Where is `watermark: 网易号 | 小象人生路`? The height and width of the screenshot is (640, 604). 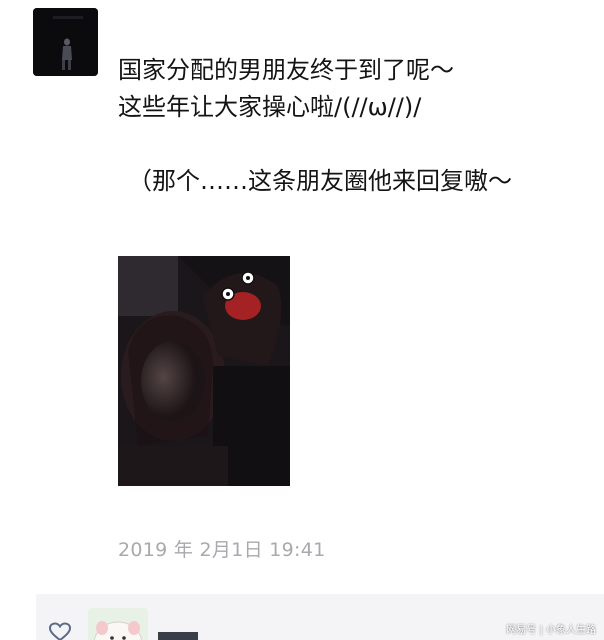 watermark: 网易号 | 小象人生路 is located at coordinates (551, 630).